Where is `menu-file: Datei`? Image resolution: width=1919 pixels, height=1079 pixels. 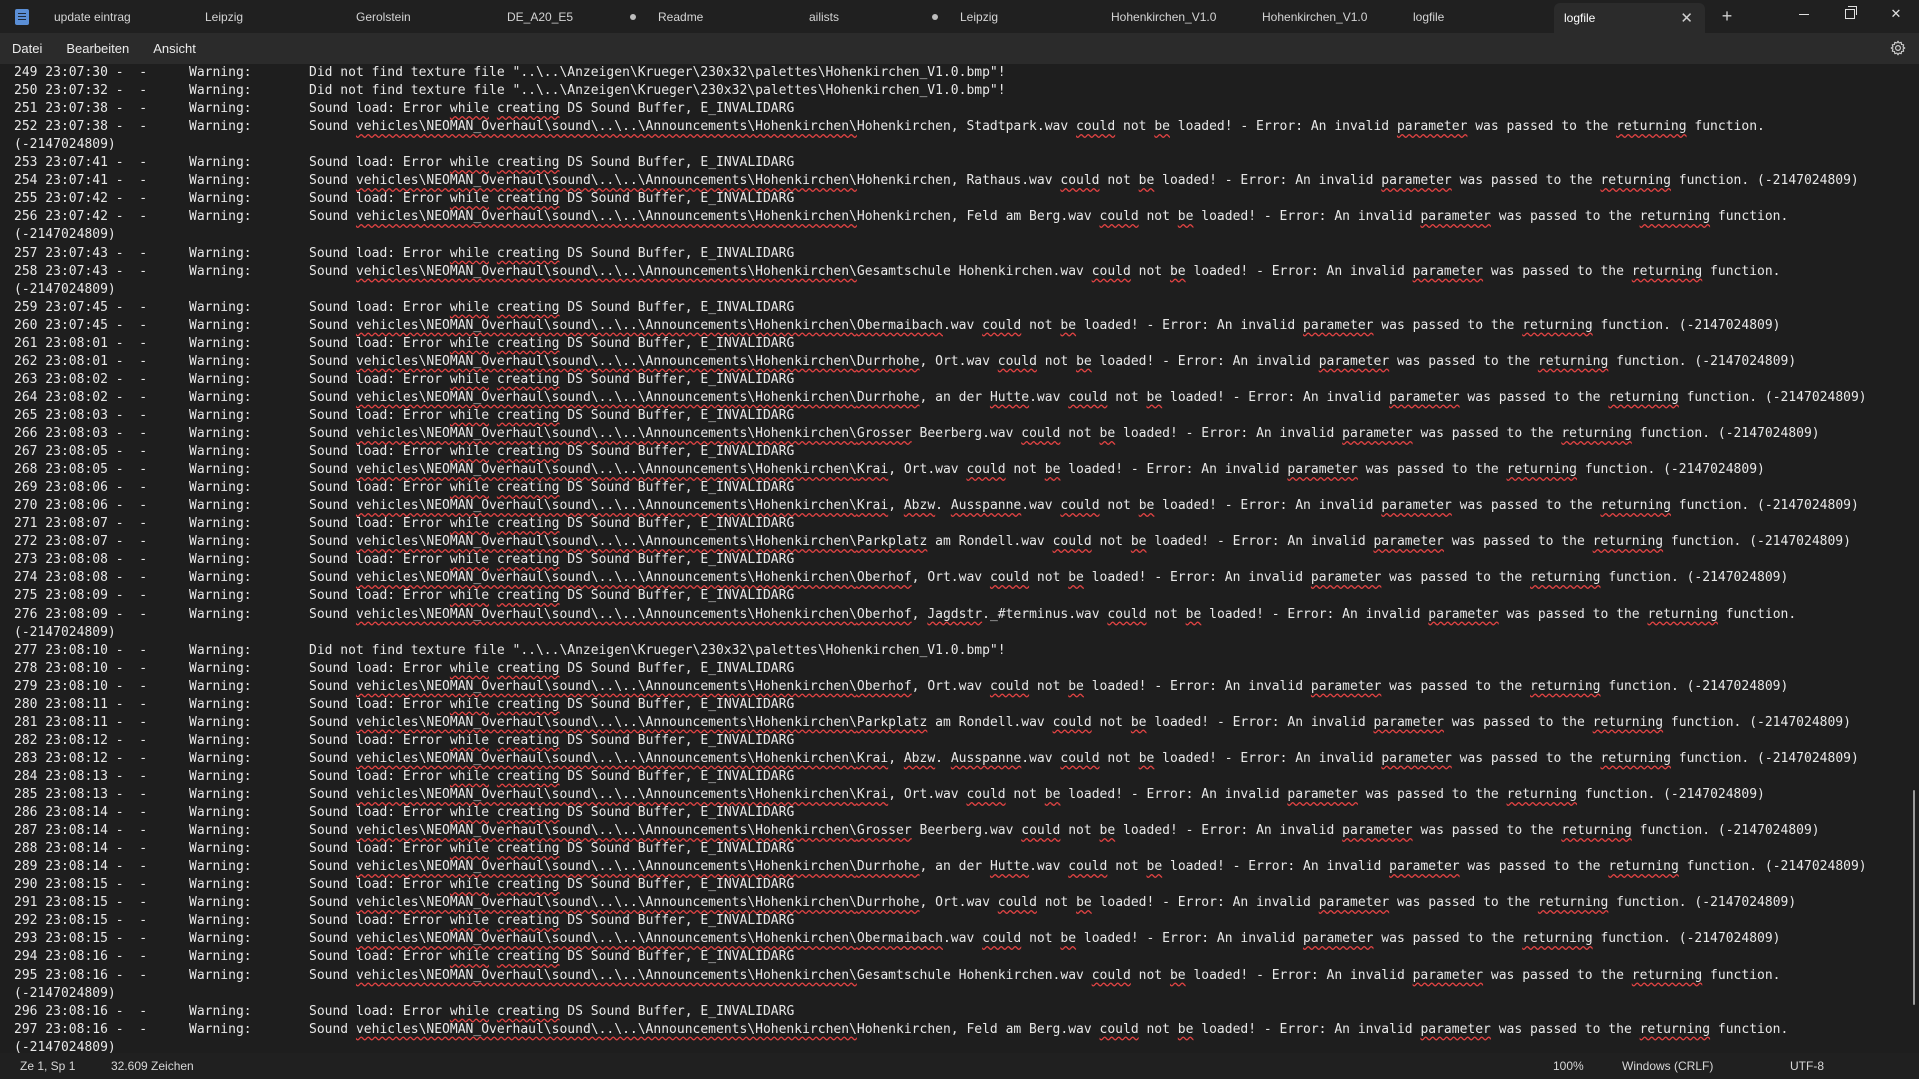 menu-file: Datei is located at coordinates (27, 48).